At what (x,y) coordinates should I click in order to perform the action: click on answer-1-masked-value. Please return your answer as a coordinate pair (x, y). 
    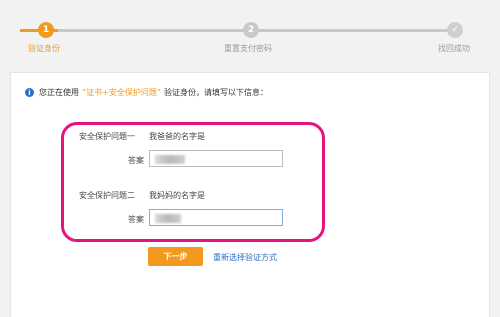
    Looking at the image, I should click on (170, 159).